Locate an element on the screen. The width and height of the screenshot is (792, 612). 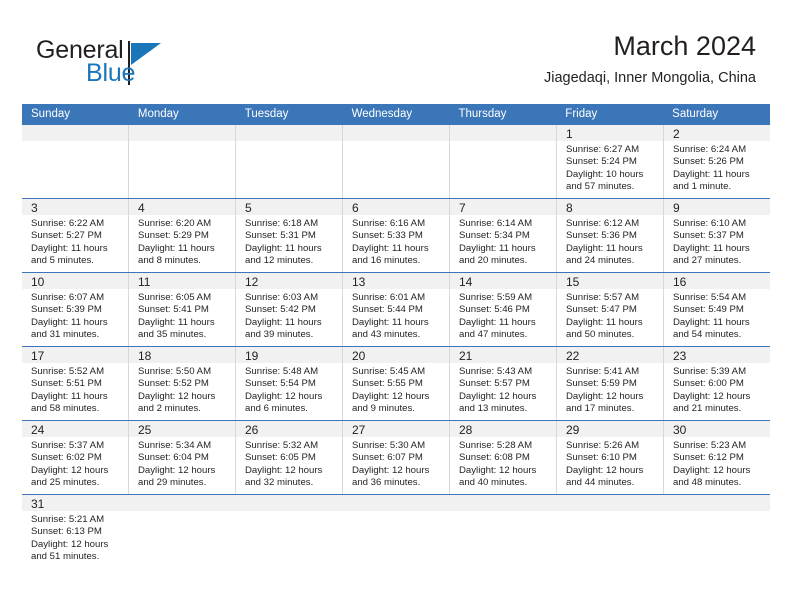
day-number: 21 is located at coordinates (466, 356).